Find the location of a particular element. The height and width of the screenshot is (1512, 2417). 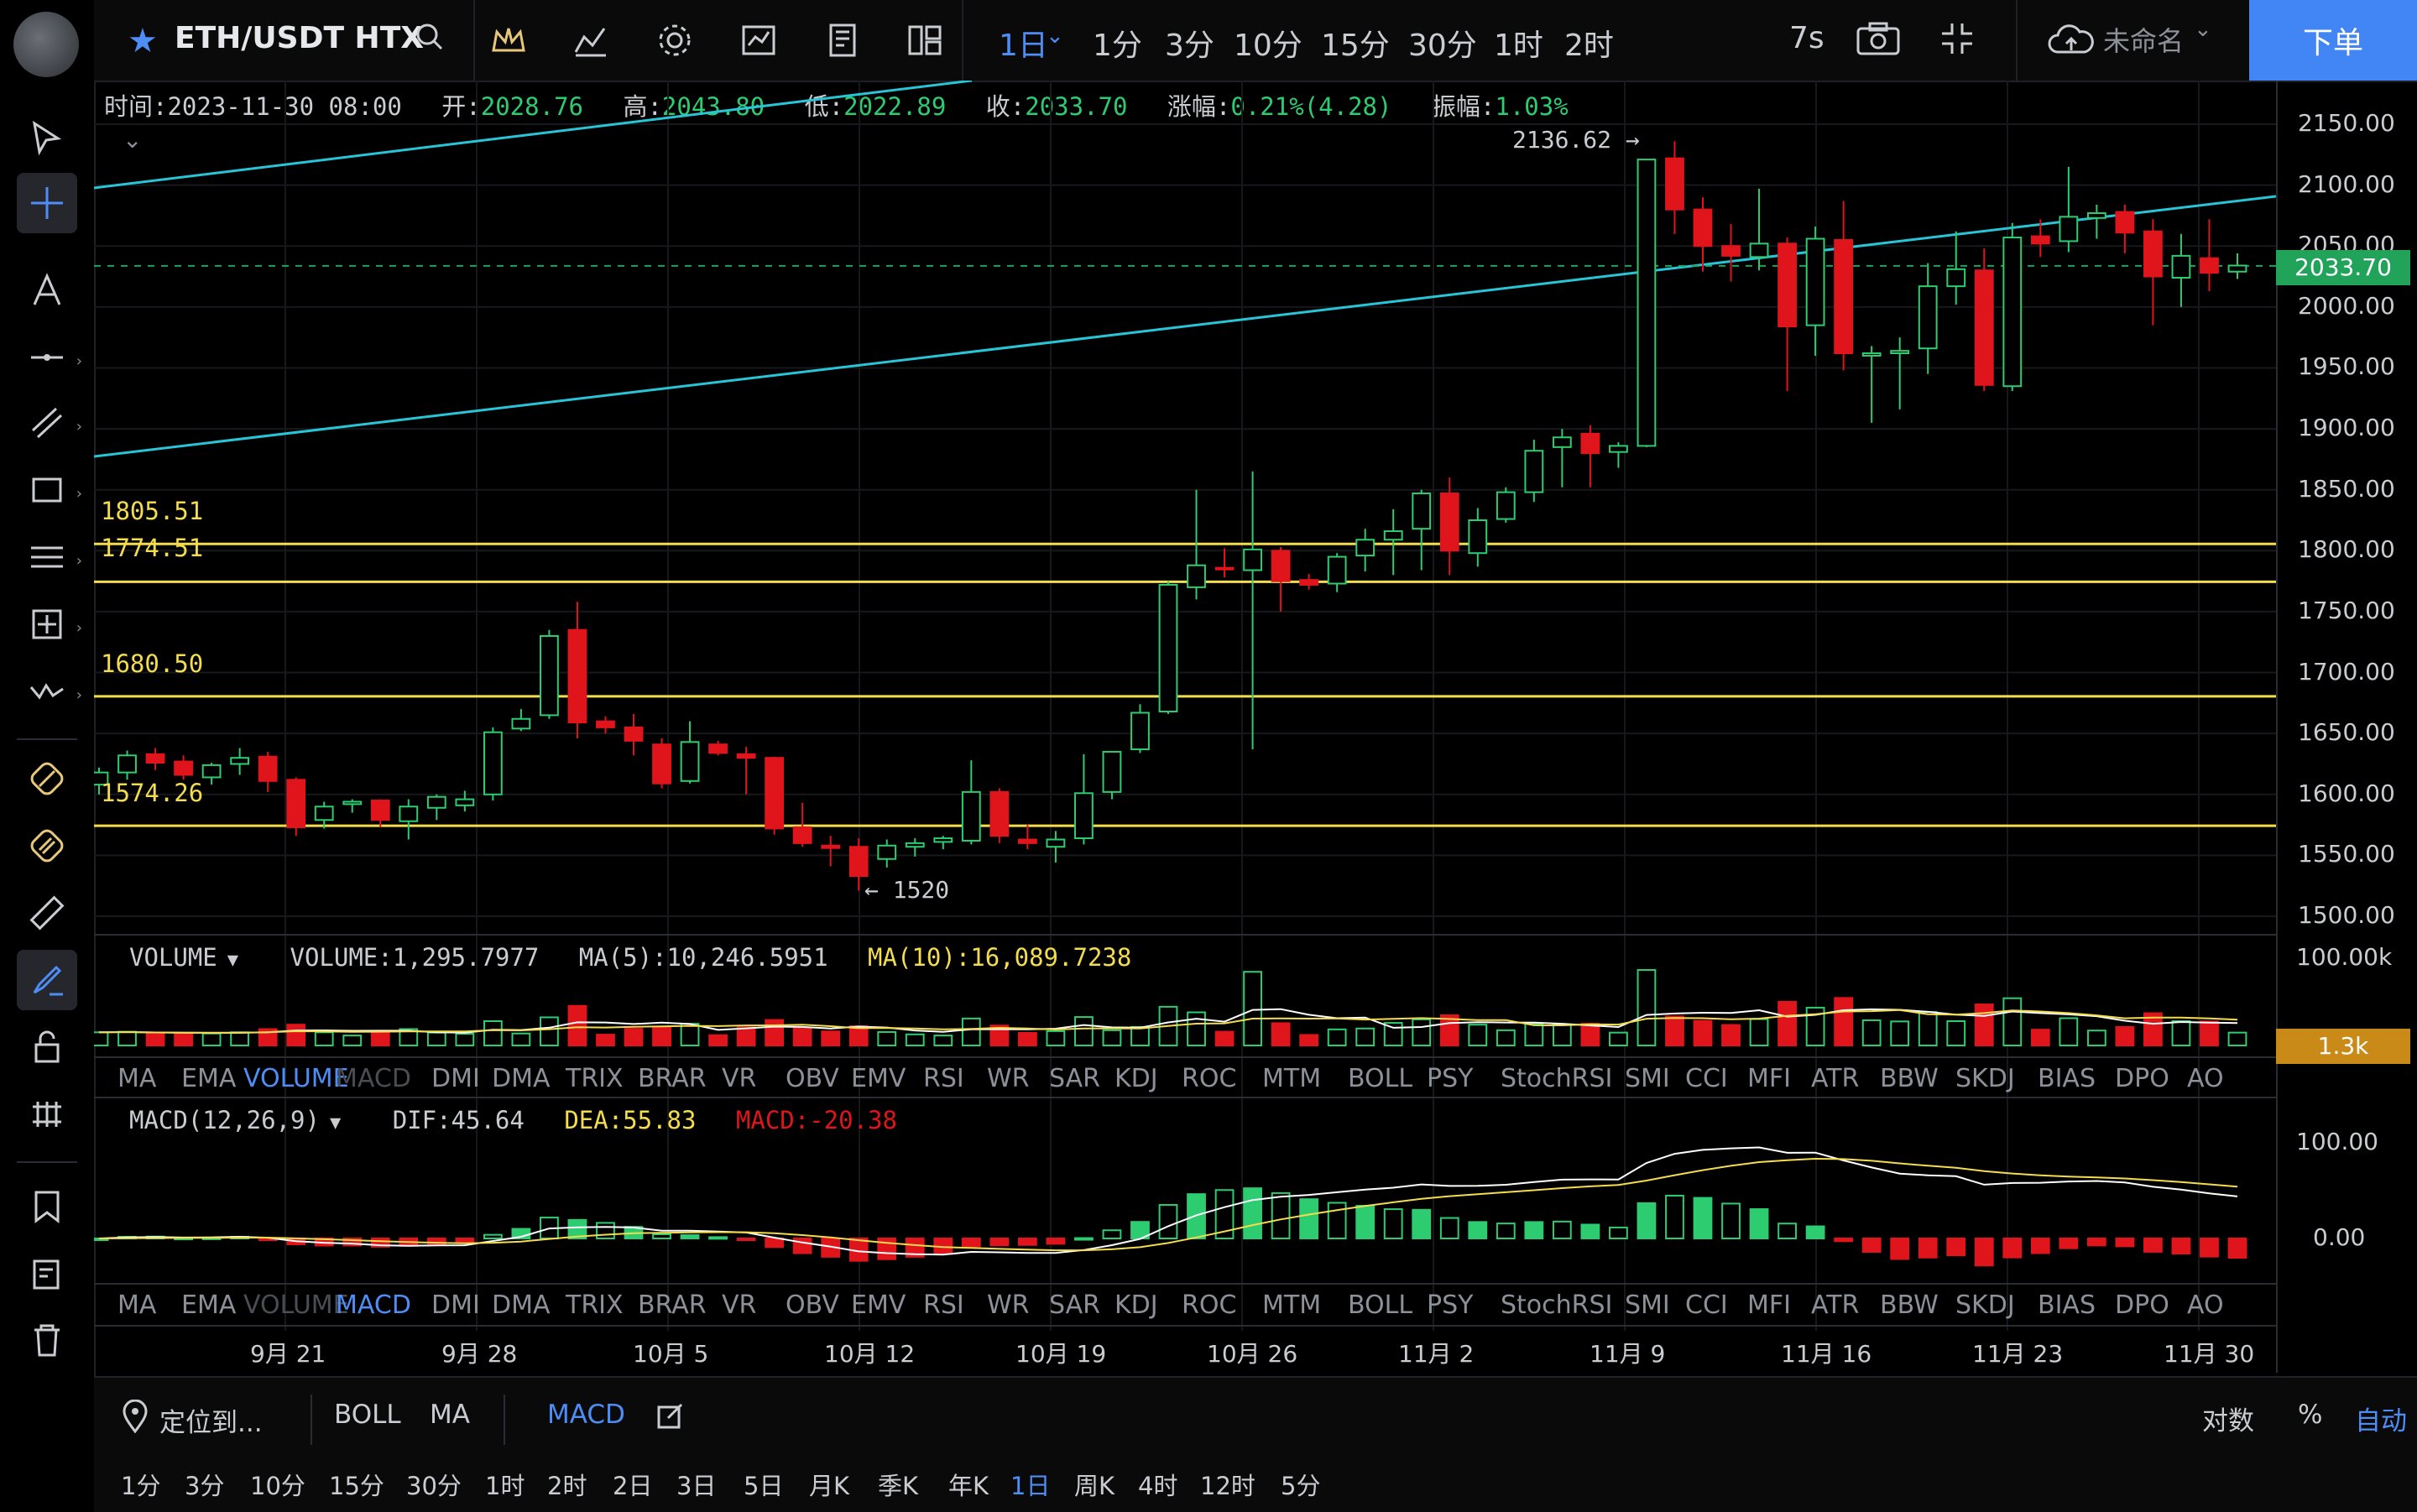

settings-gear-icon is located at coordinates (675, 42).